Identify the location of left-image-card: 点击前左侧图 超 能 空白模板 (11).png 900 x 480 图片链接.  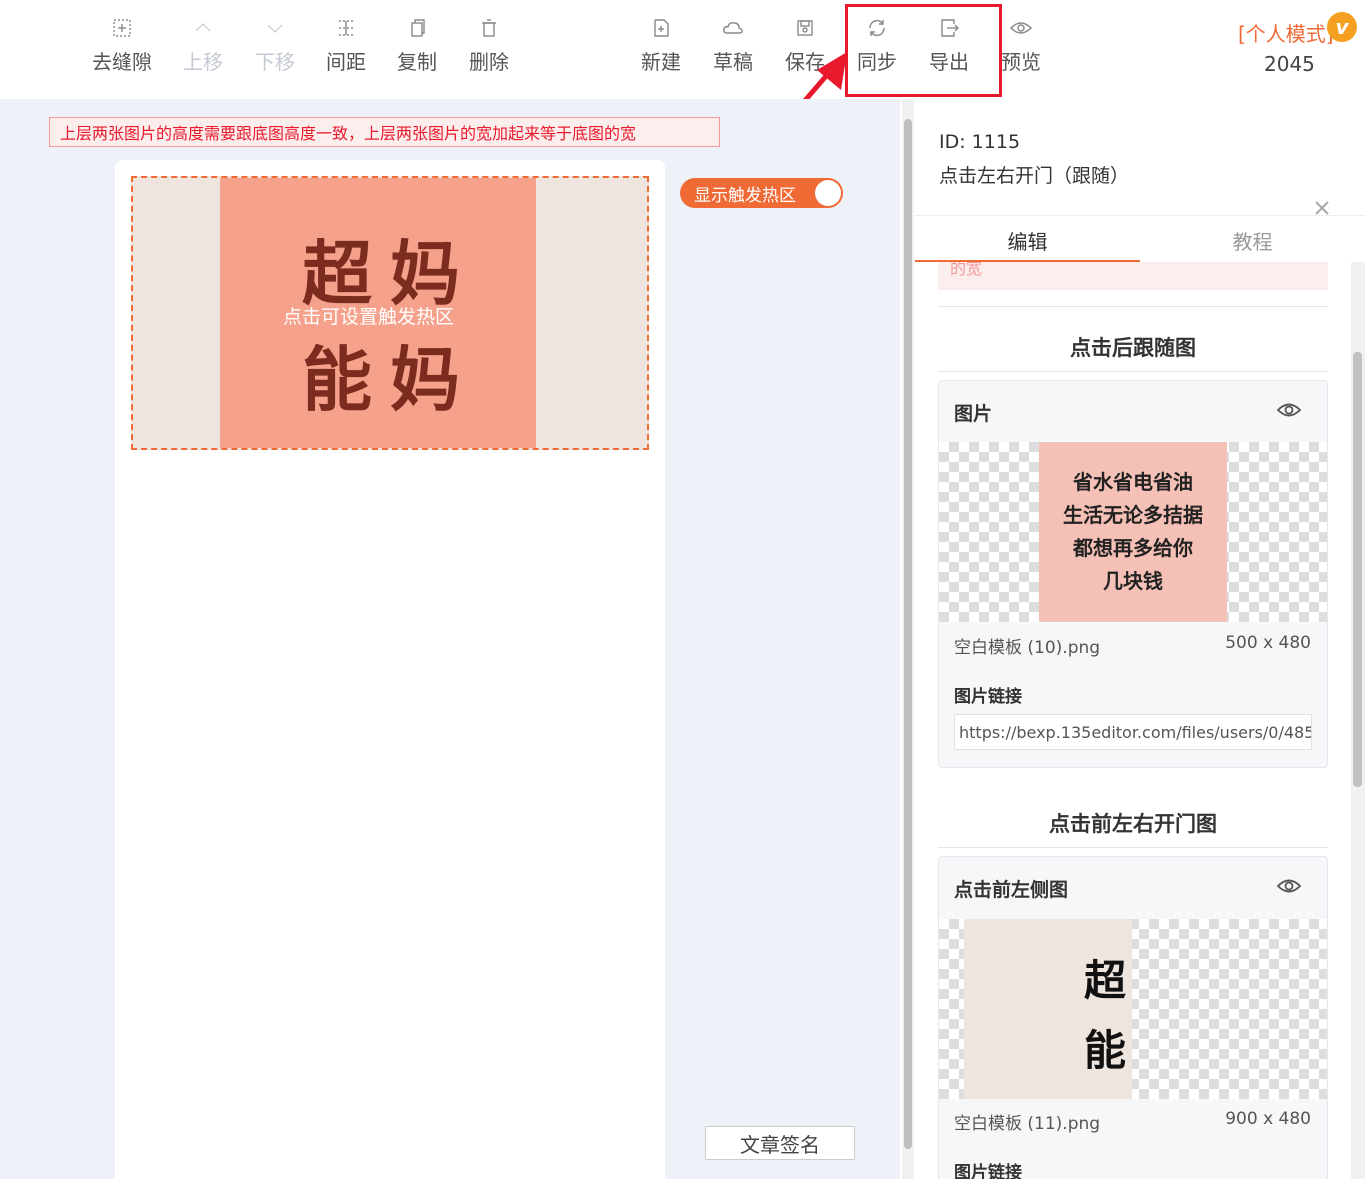
(1133, 1017).